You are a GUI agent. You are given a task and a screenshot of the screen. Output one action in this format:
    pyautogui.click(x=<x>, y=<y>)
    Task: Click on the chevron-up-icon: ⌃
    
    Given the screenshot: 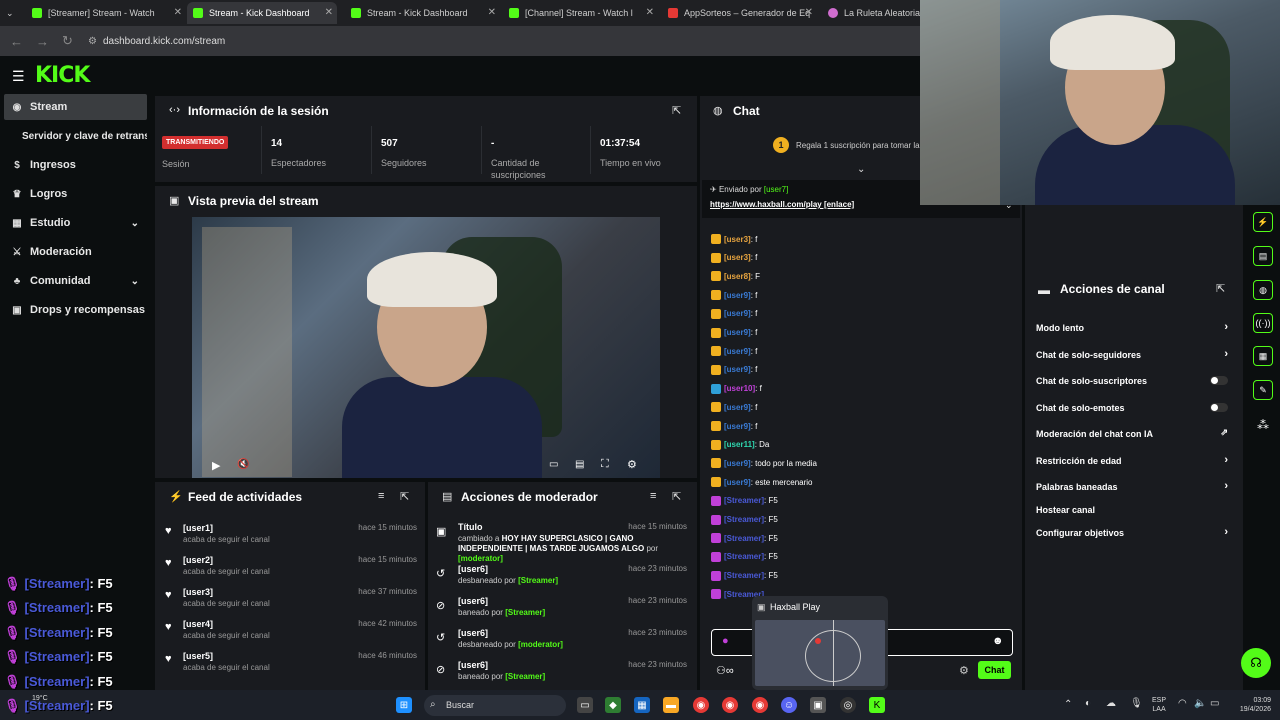 What is the action you would take?
    pyautogui.click(x=1068, y=704)
    